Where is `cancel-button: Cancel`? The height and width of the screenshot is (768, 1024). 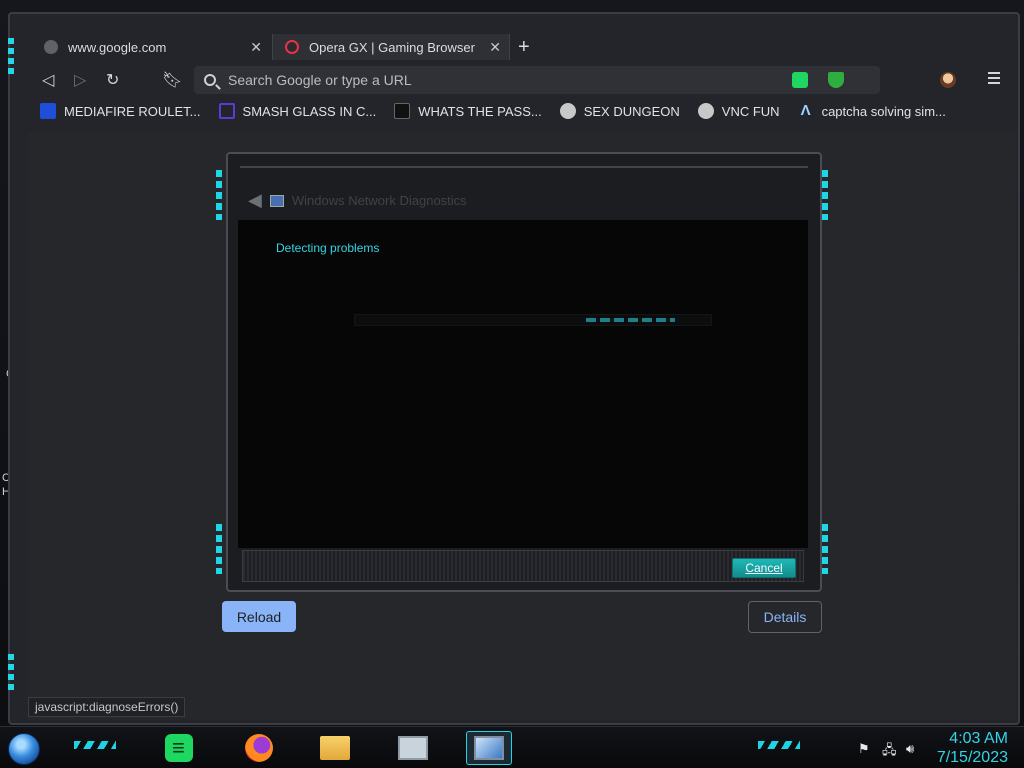
cancel-button: Cancel is located at coordinates (764, 568).